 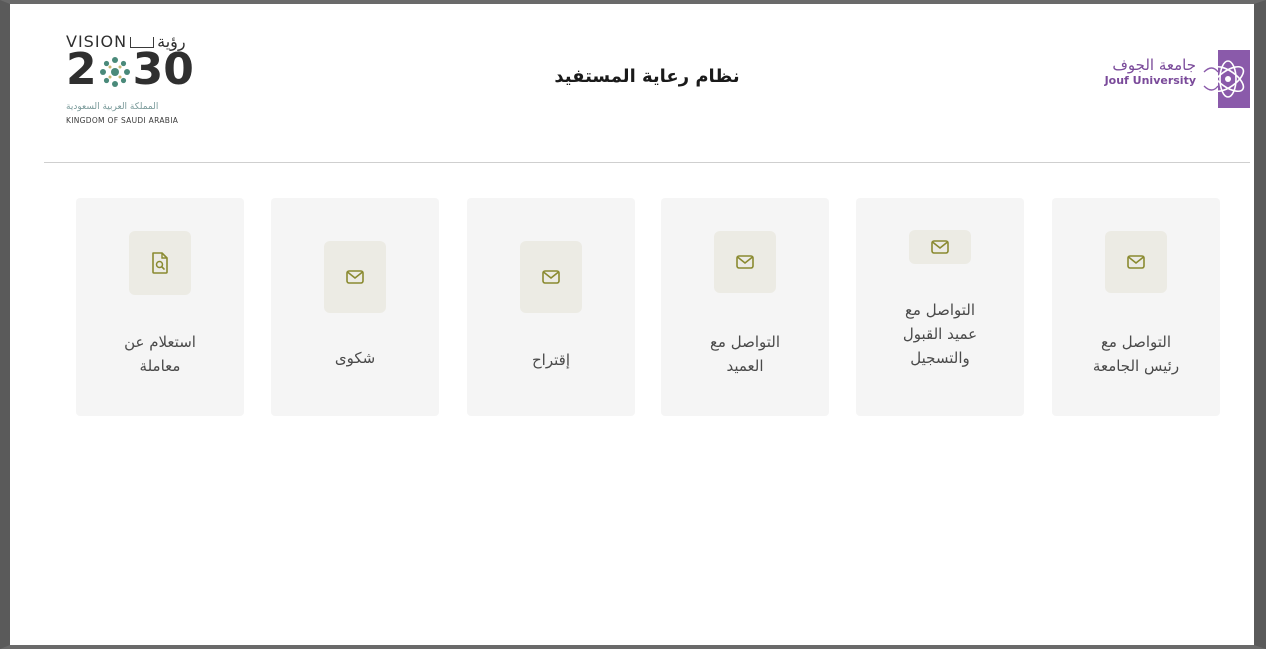 I want to click on card-label-line: العميد, so click(x=745, y=366).